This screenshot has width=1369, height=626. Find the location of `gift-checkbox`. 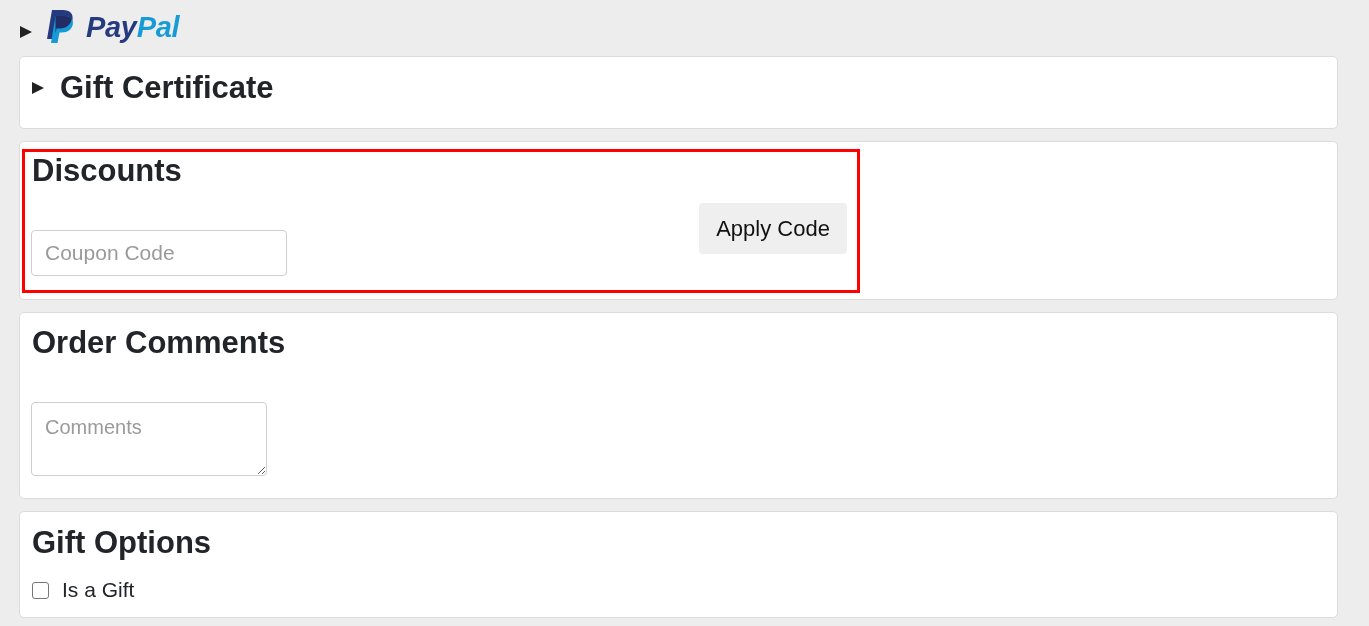

gift-checkbox is located at coordinates (40, 590).